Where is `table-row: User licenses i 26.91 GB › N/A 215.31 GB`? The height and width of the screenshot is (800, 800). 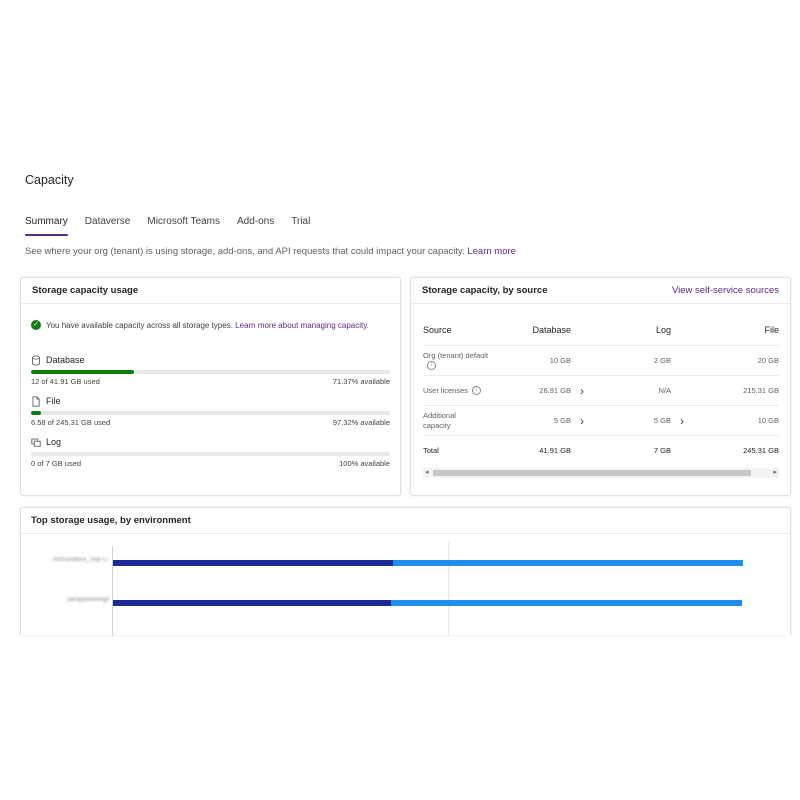 table-row: User licenses i 26.91 GB › N/A 215.31 GB is located at coordinates (601, 390).